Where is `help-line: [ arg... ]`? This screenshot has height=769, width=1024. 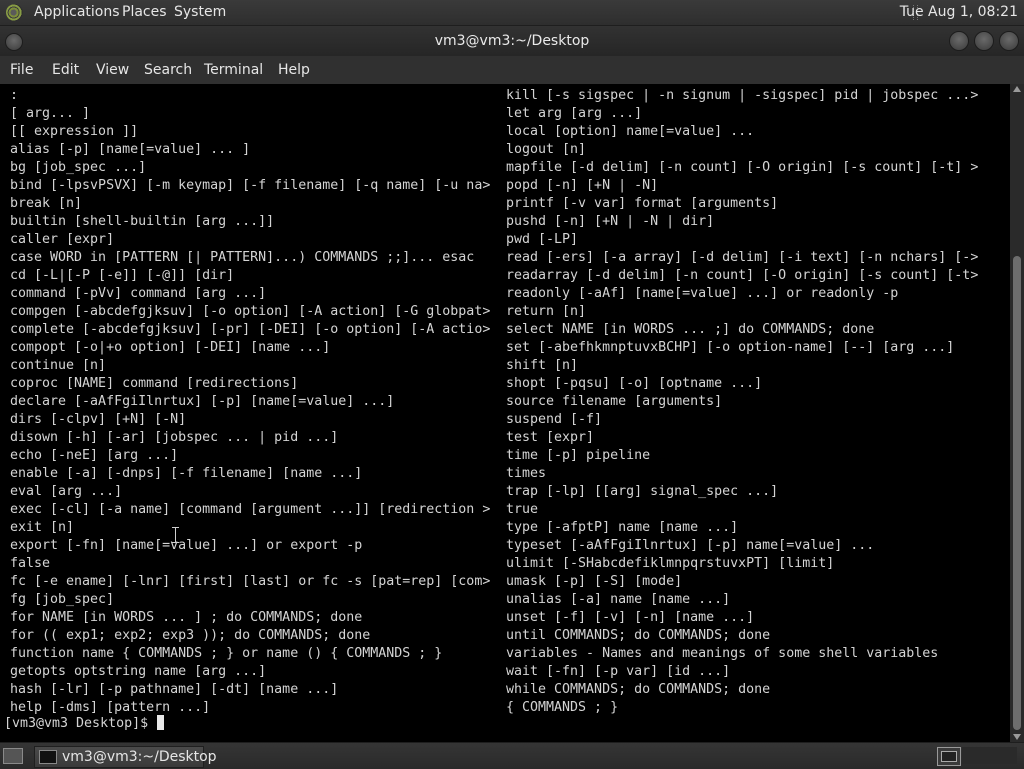 help-line: [ arg... ] is located at coordinates (50, 113).